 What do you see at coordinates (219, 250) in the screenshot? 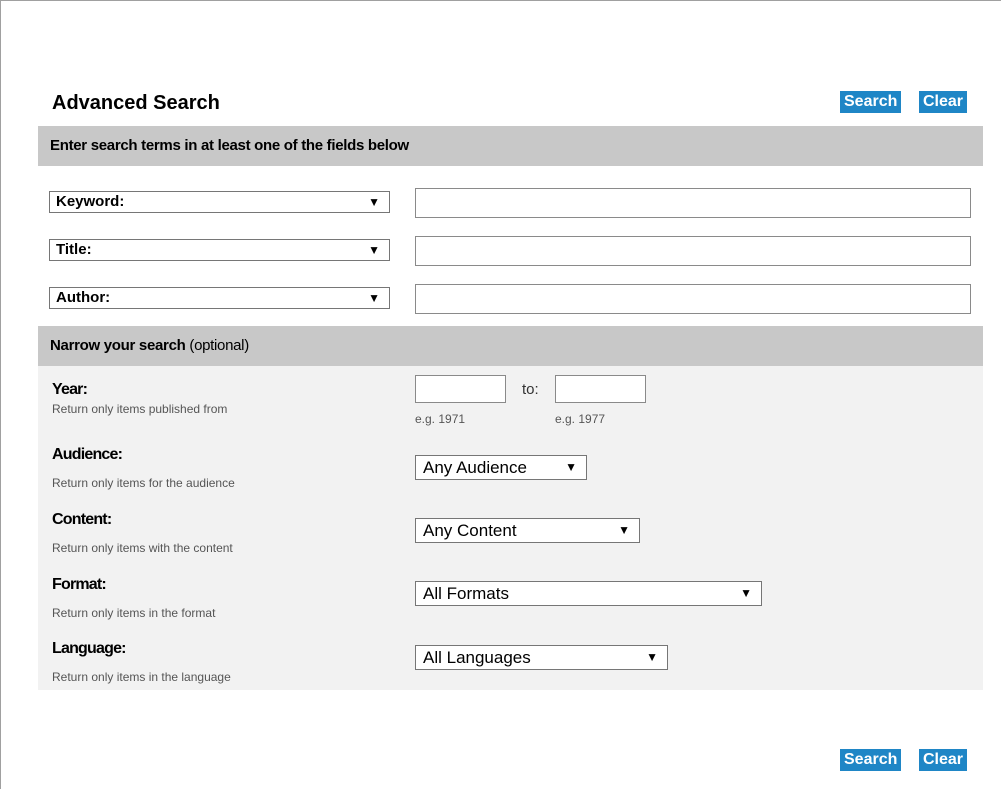
I see `field-select-title: Title: ▼` at bounding box center [219, 250].